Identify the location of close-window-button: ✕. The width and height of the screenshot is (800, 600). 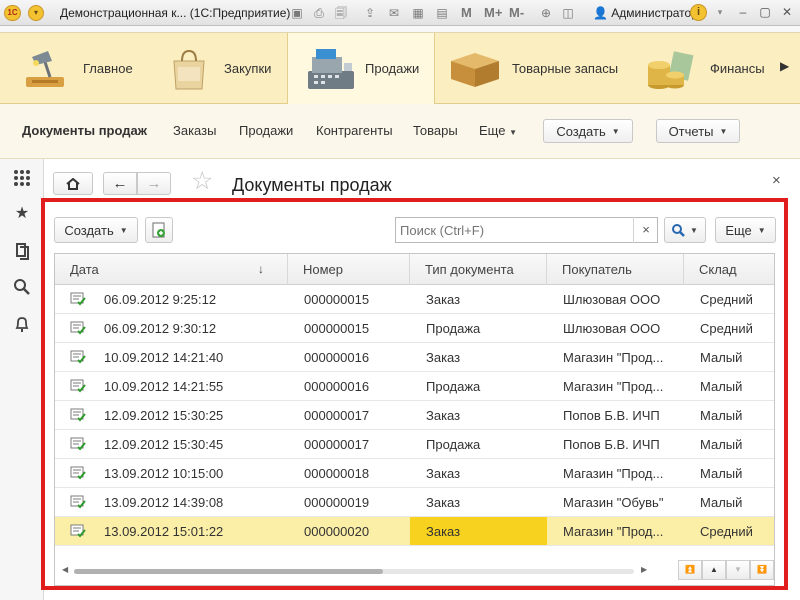
(787, 12).